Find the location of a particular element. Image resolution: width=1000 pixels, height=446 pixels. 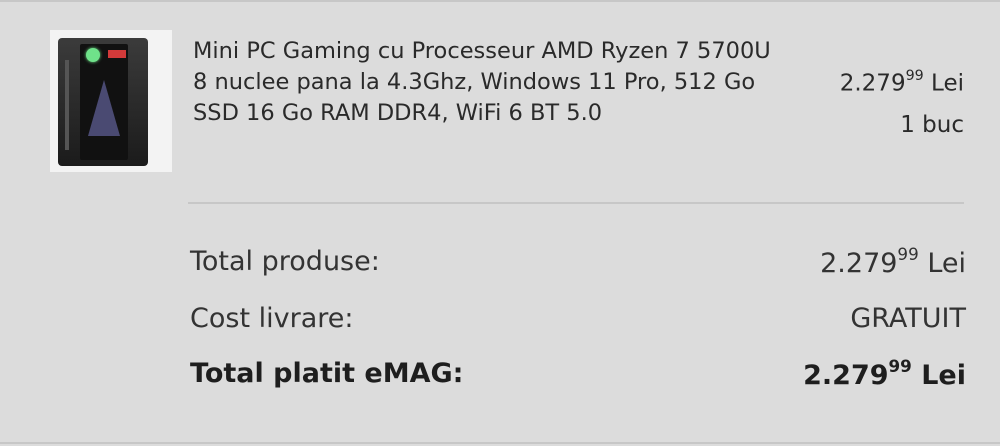

total-paid-currency: Lei is located at coordinates (943, 375).